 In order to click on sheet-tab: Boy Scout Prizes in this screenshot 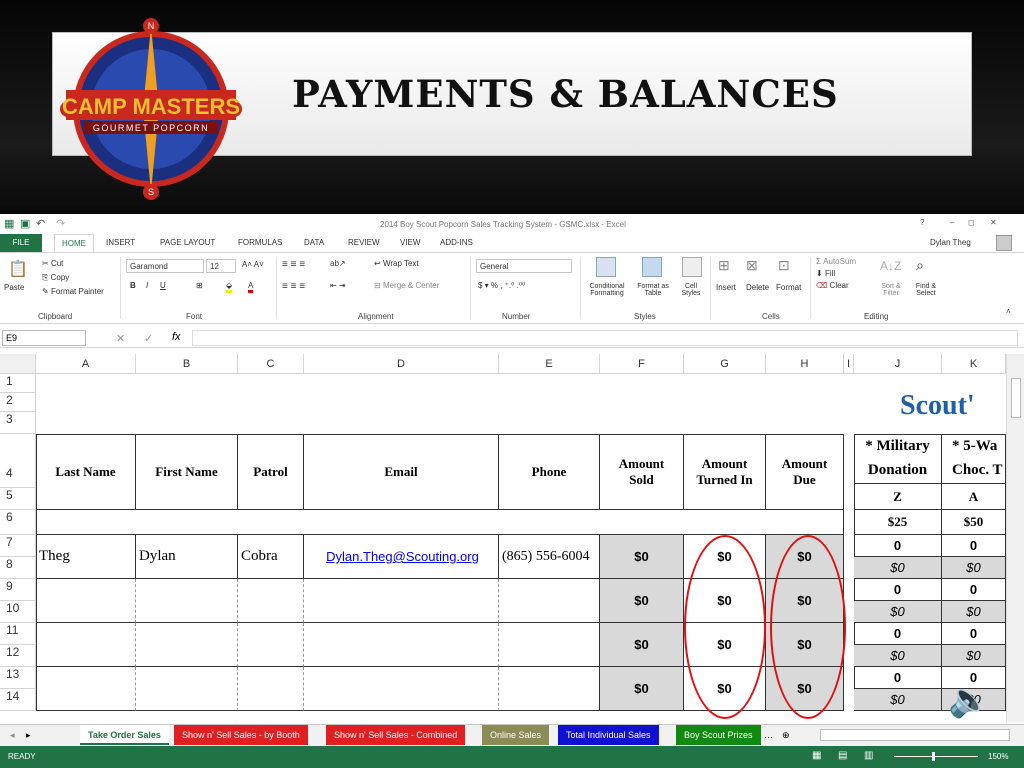, I will do `click(718, 735)`.